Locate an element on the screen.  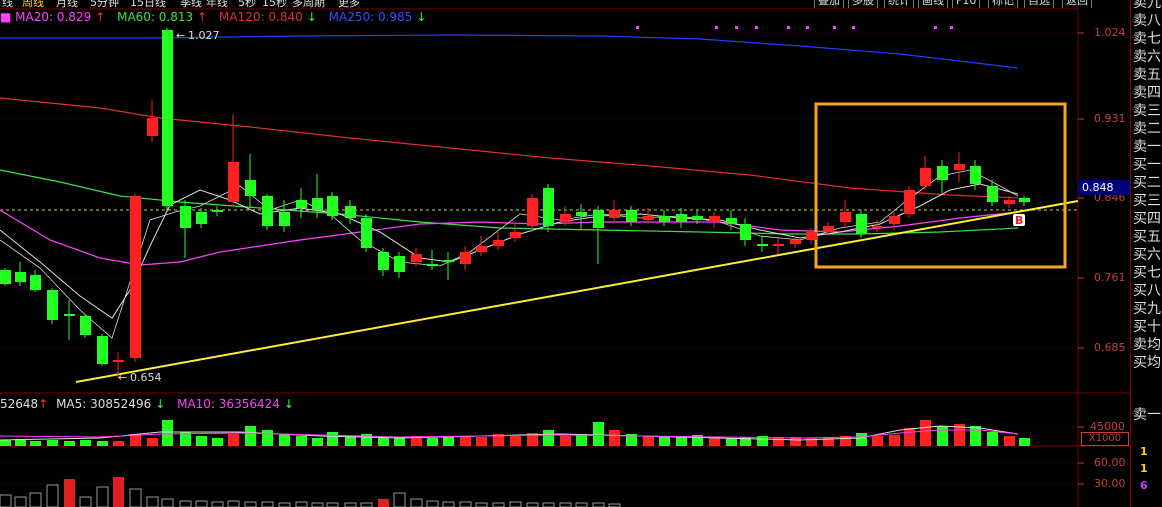
avg-sell: 卖均 is located at coordinates (1147, 345).